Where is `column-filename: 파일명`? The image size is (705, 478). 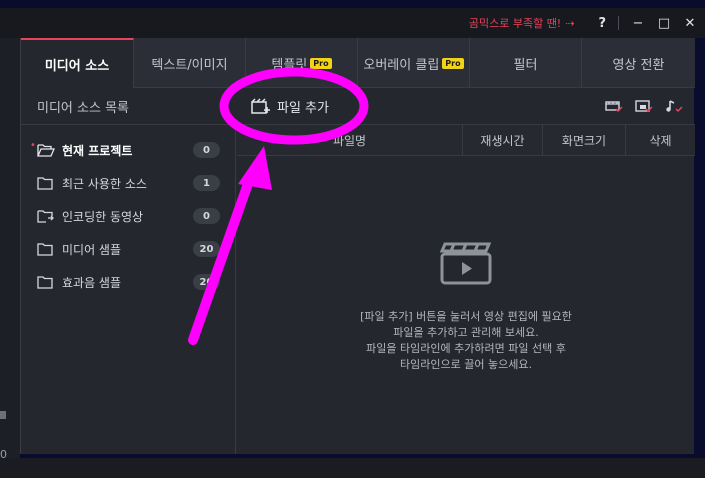 column-filename: 파일명 is located at coordinates (349, 140).